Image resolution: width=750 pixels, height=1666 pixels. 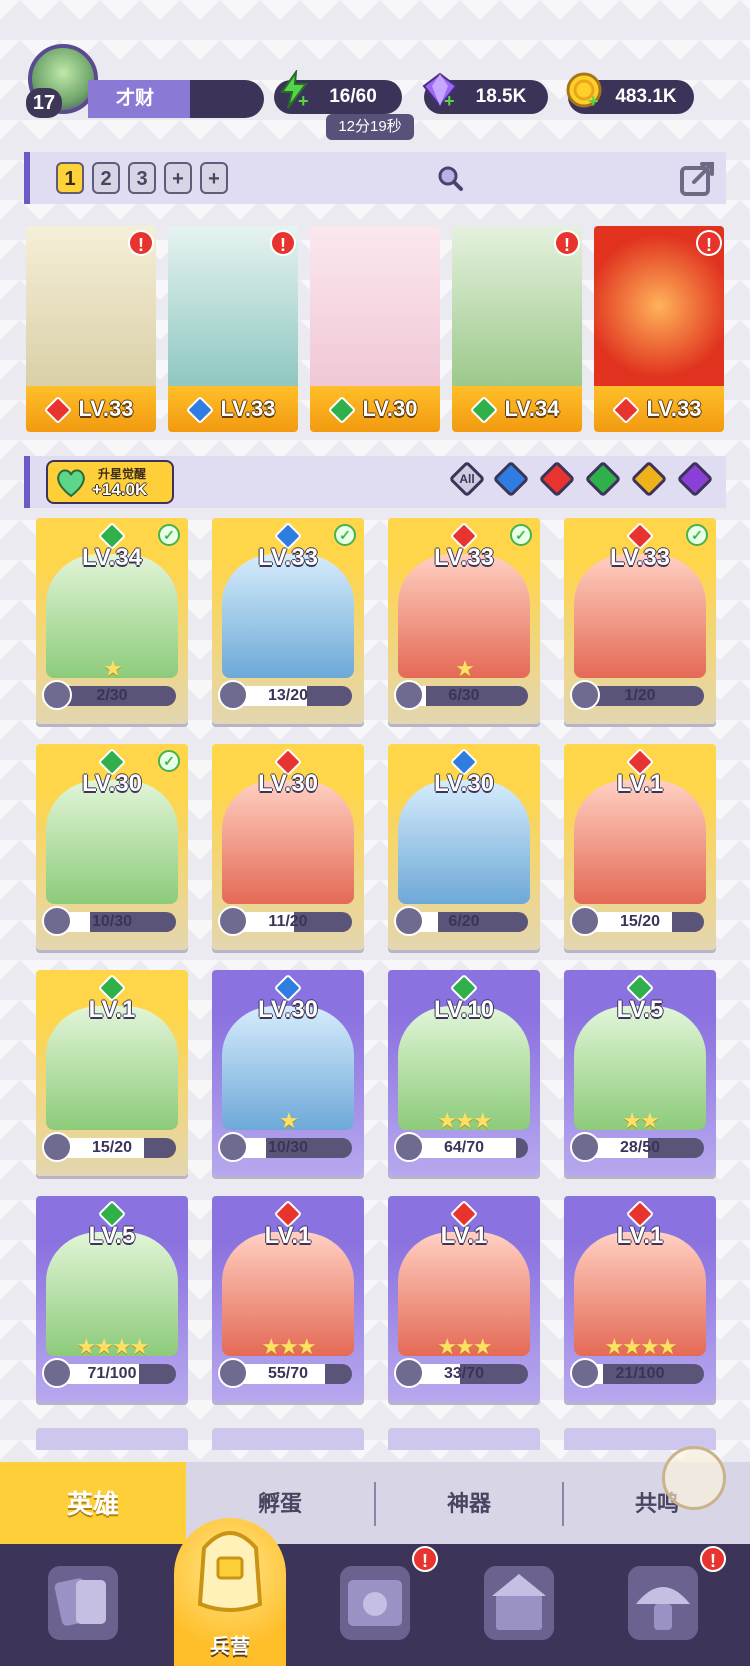 What do you see at coordinates (112, 1299) in the screenshot?
I see `hero-card: LV.5 ★★★★ 71/100` at bounding box center [112, 1299].